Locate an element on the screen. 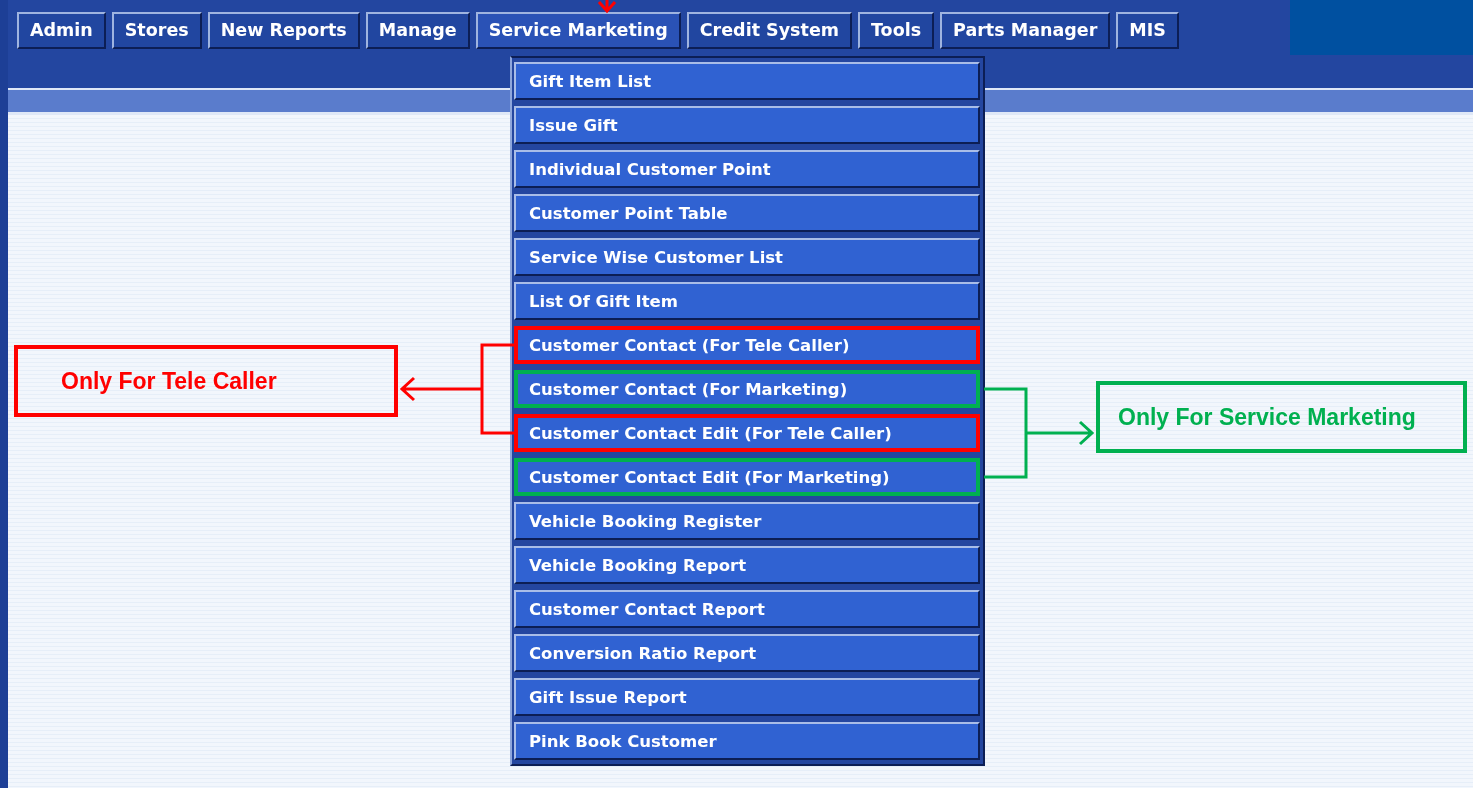 The image size is (1473, 788). menu-item: List Of Gift Item is located at coordinates (747, 301).